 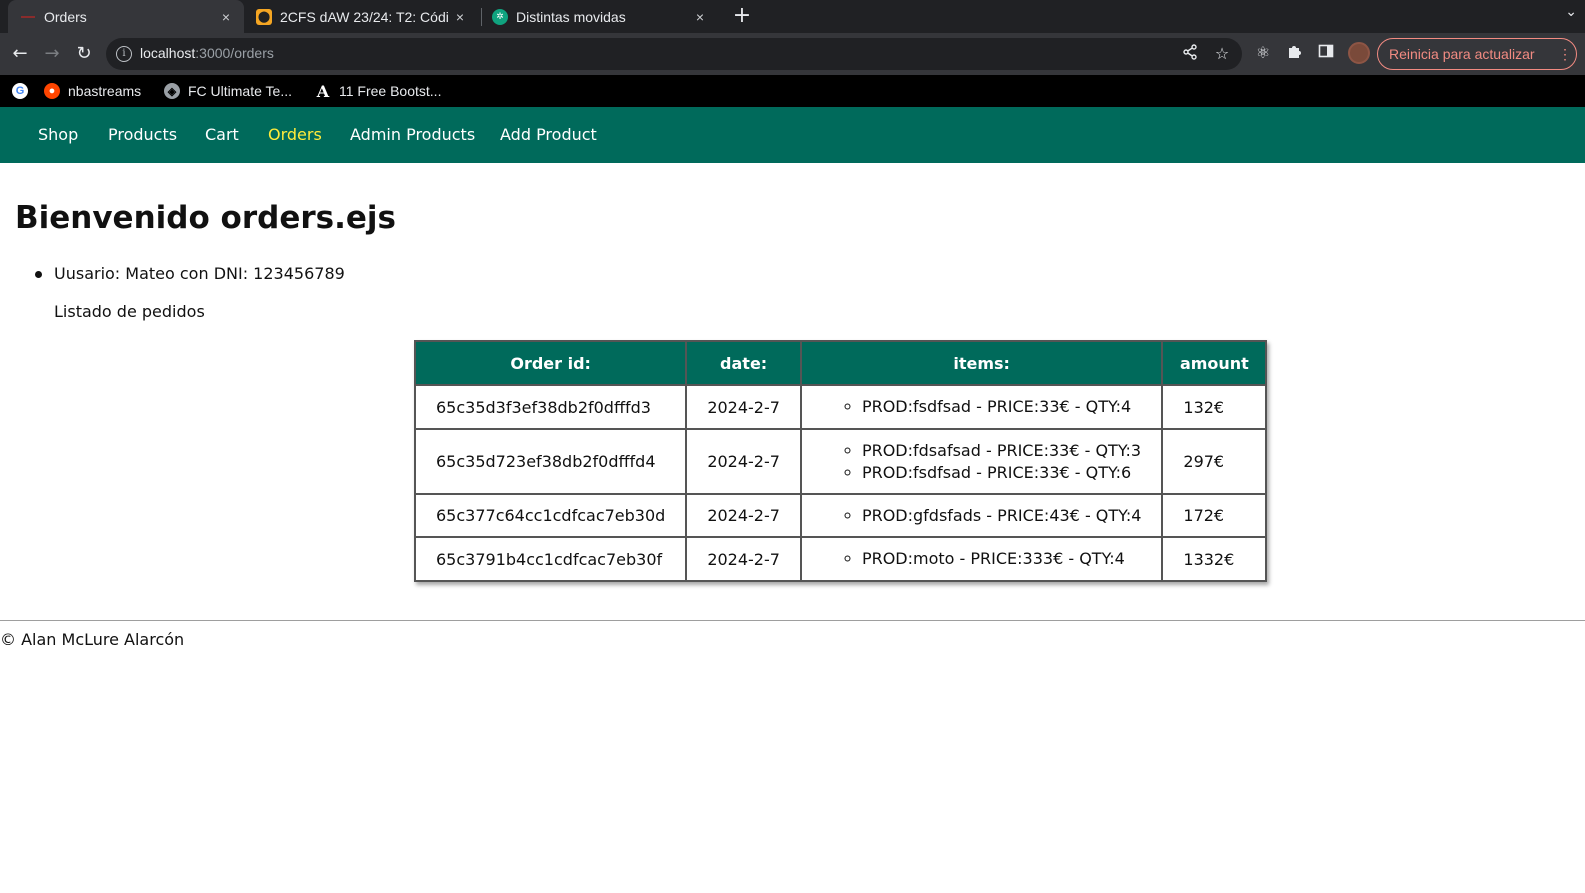 I want to click on nav-admin-products: Admin Products, so click(x=412, y=135).